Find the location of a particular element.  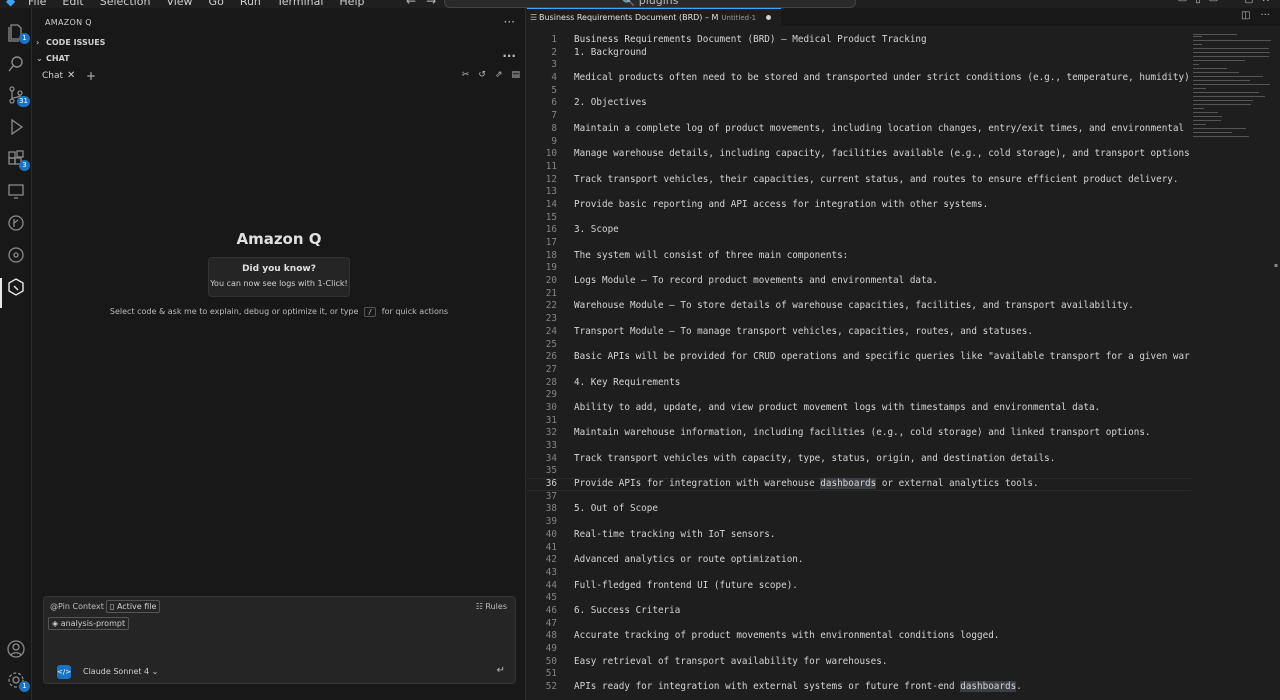

code-line: 46 6. Success Criteria is located at coordinates (859, 611).